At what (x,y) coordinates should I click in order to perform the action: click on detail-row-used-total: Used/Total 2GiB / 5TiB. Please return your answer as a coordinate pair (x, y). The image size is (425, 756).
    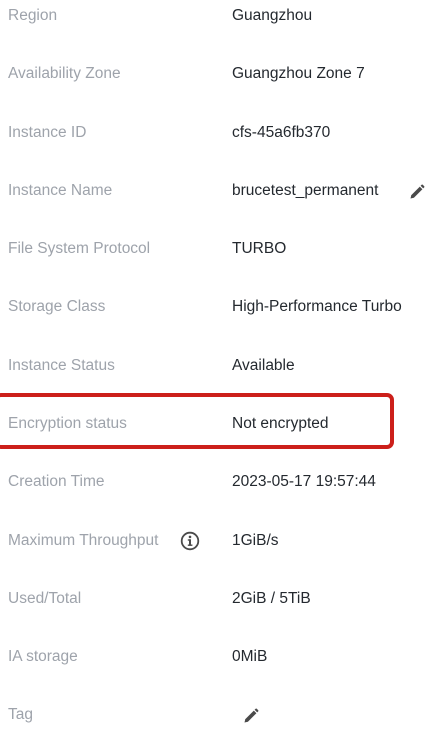
    Looking at the image, I should click on (212, 611).